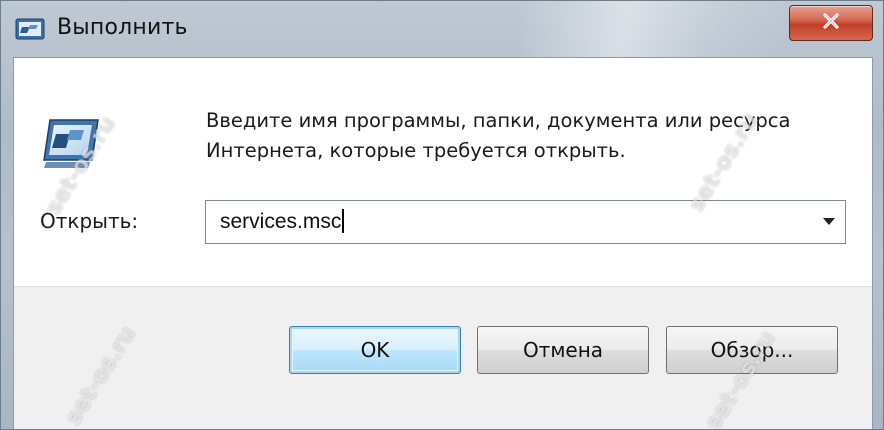  What do you see at coordinates (89, 221) in the screenshot?
I see `open-label: Открыть:` at bounding box center [89, 221].